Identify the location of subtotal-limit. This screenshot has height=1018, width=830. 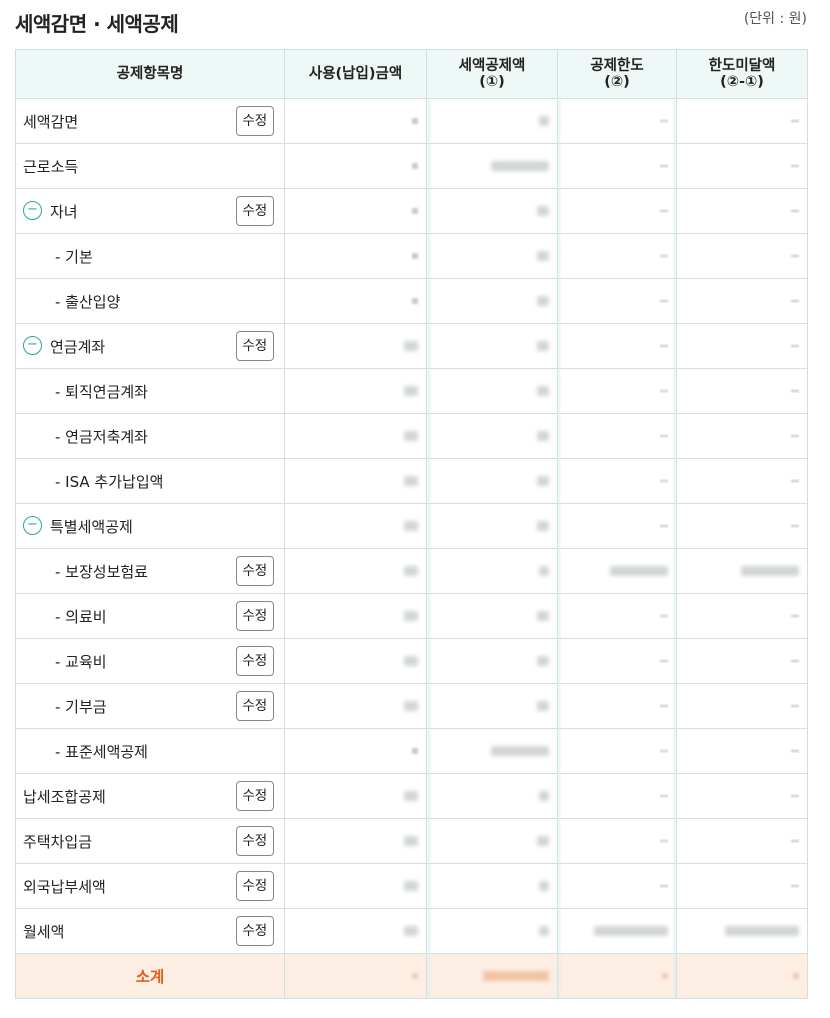
(617, 976).